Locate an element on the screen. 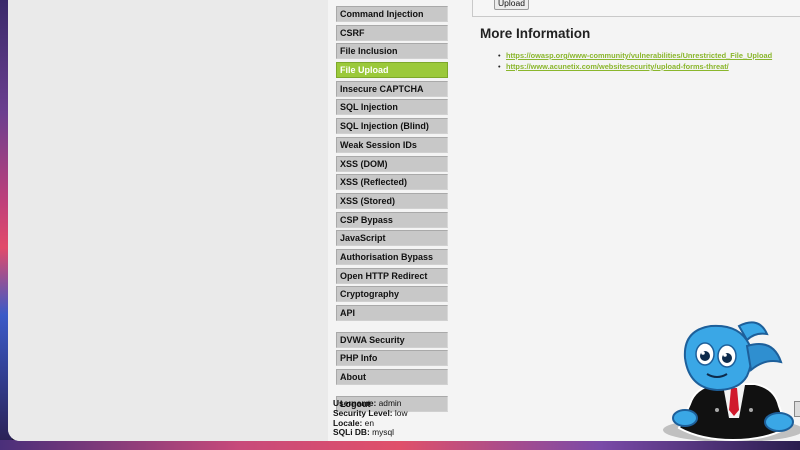 This screenshot has width=800, height=450. menu-item-sql-injection-blind: SQL Injection (Blind) is located at coordinates (392, 126).